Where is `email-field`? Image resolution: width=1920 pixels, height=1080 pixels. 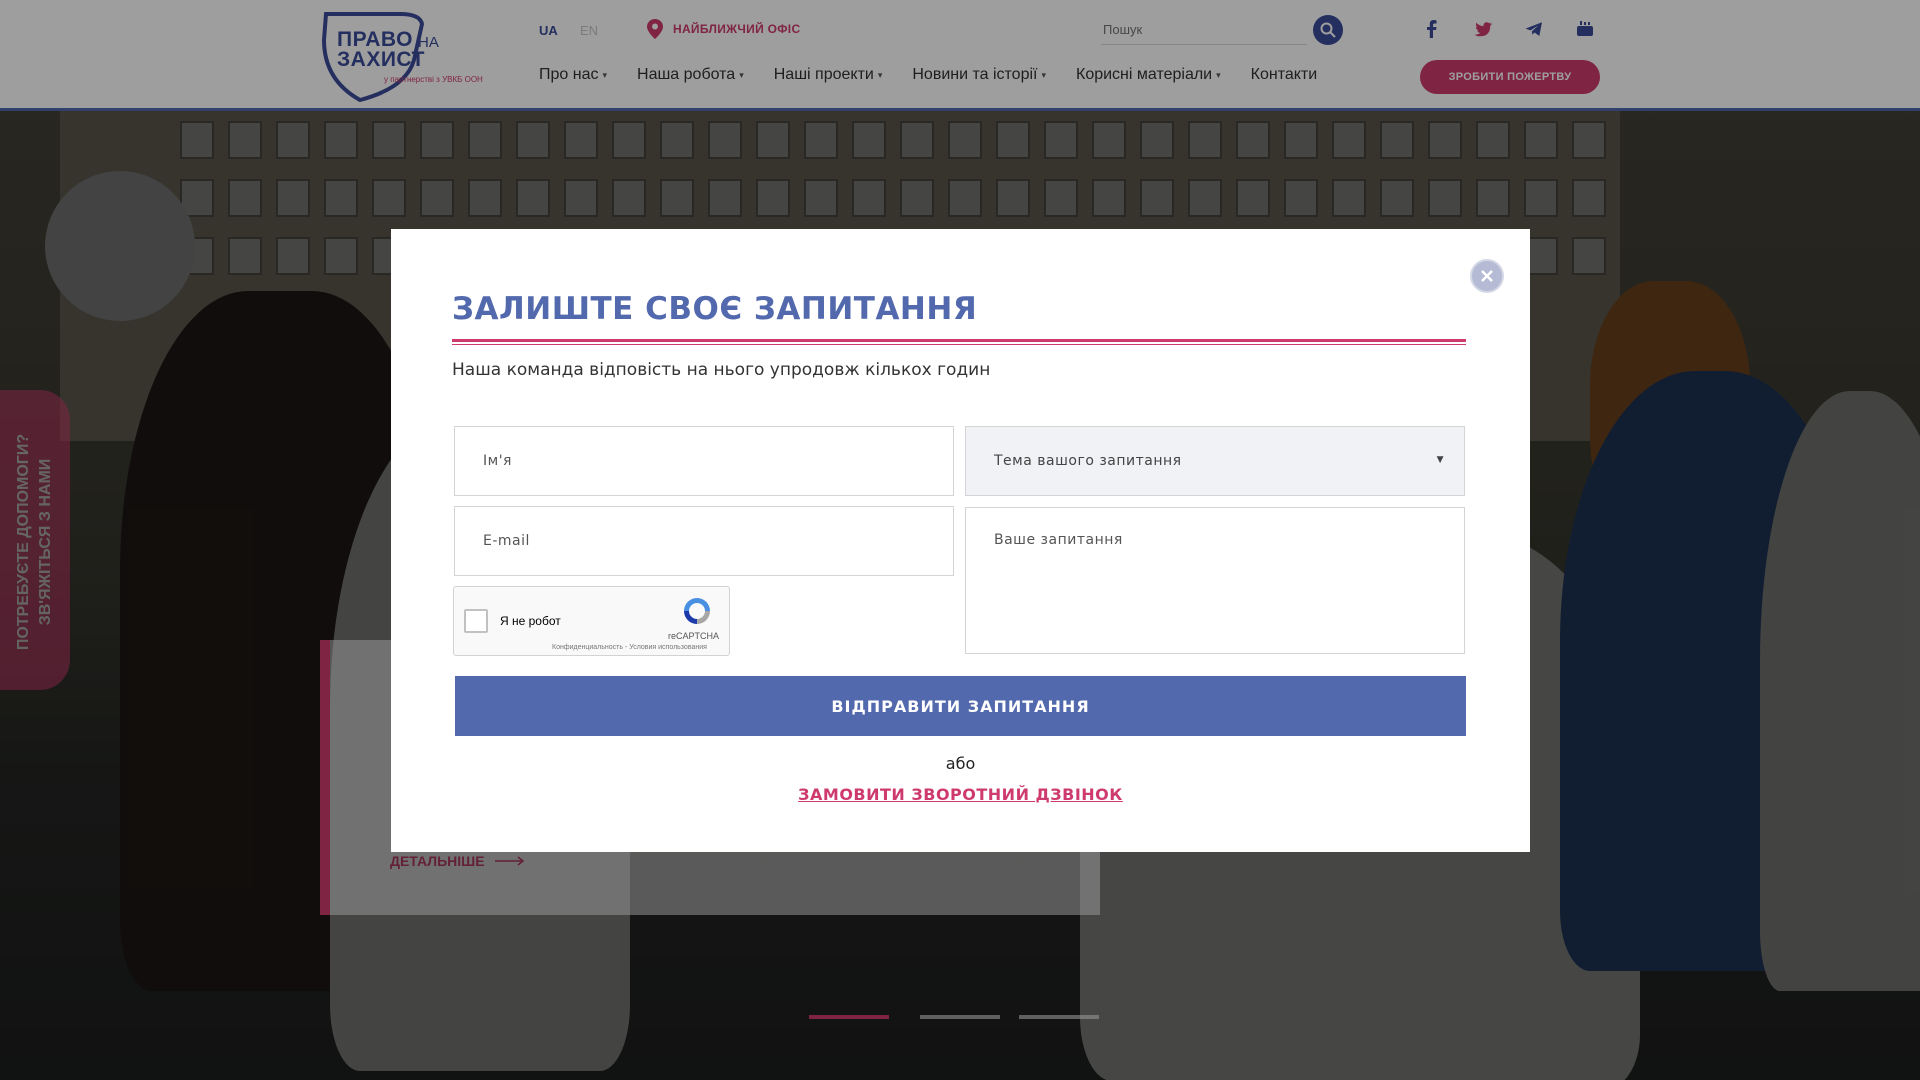 email-field is located at coordinates (704, 541).